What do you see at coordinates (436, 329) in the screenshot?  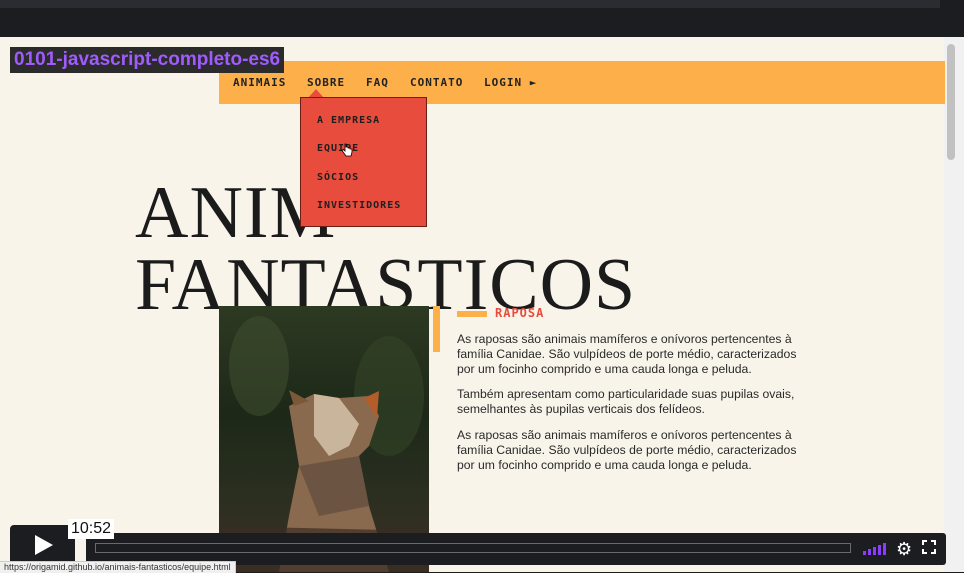 I see `photo-accent-bar` at bounding box center [436, 329].